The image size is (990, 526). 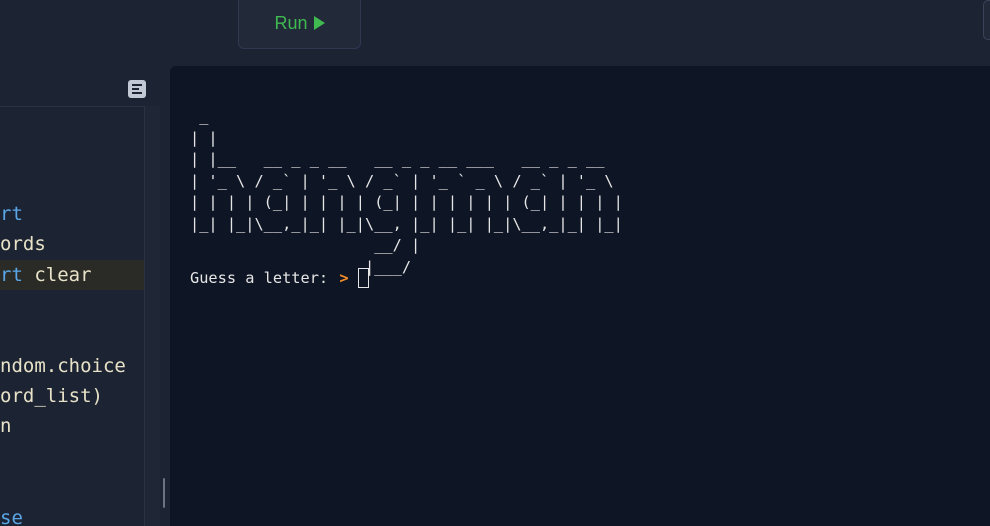 What do you see at coordinates (80, 366) in the screenshot?
I see `code-line: ndom.choice` at bounding box center [80, 366].